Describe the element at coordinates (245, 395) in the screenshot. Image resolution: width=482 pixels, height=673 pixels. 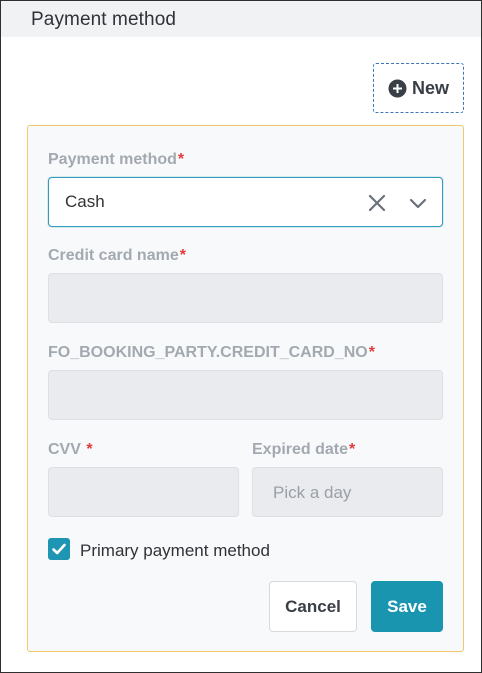
I see `credit-card-no-input` at that location.